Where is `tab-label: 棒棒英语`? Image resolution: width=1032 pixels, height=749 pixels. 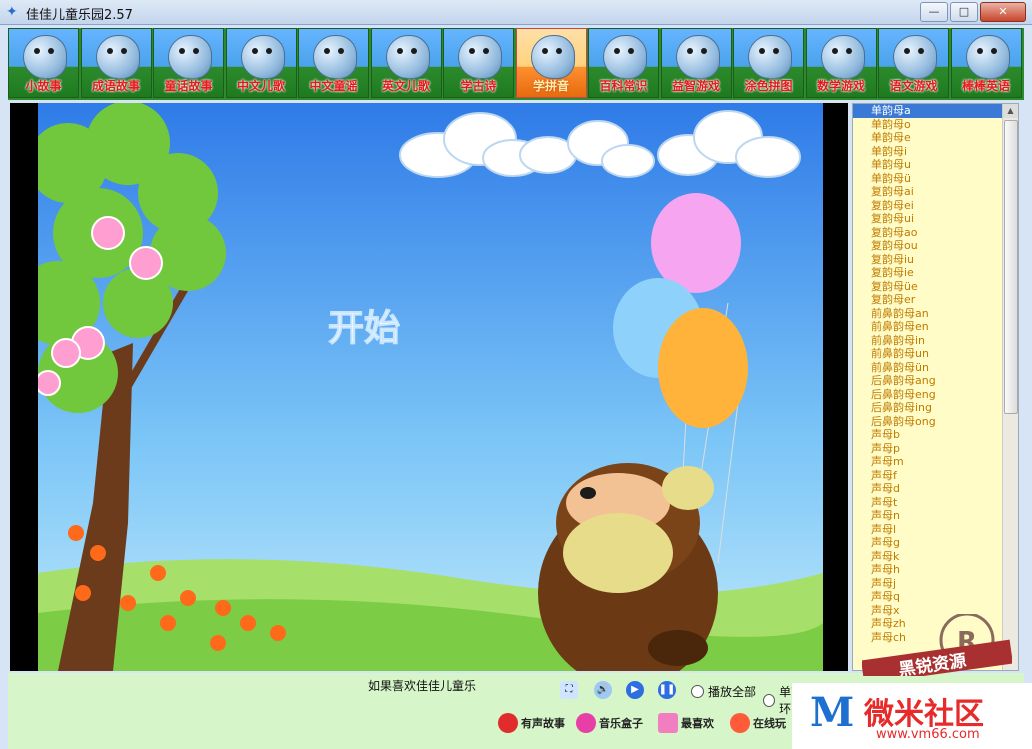
tab-label: 棒棒英语 is located at coordinates (985, 86).